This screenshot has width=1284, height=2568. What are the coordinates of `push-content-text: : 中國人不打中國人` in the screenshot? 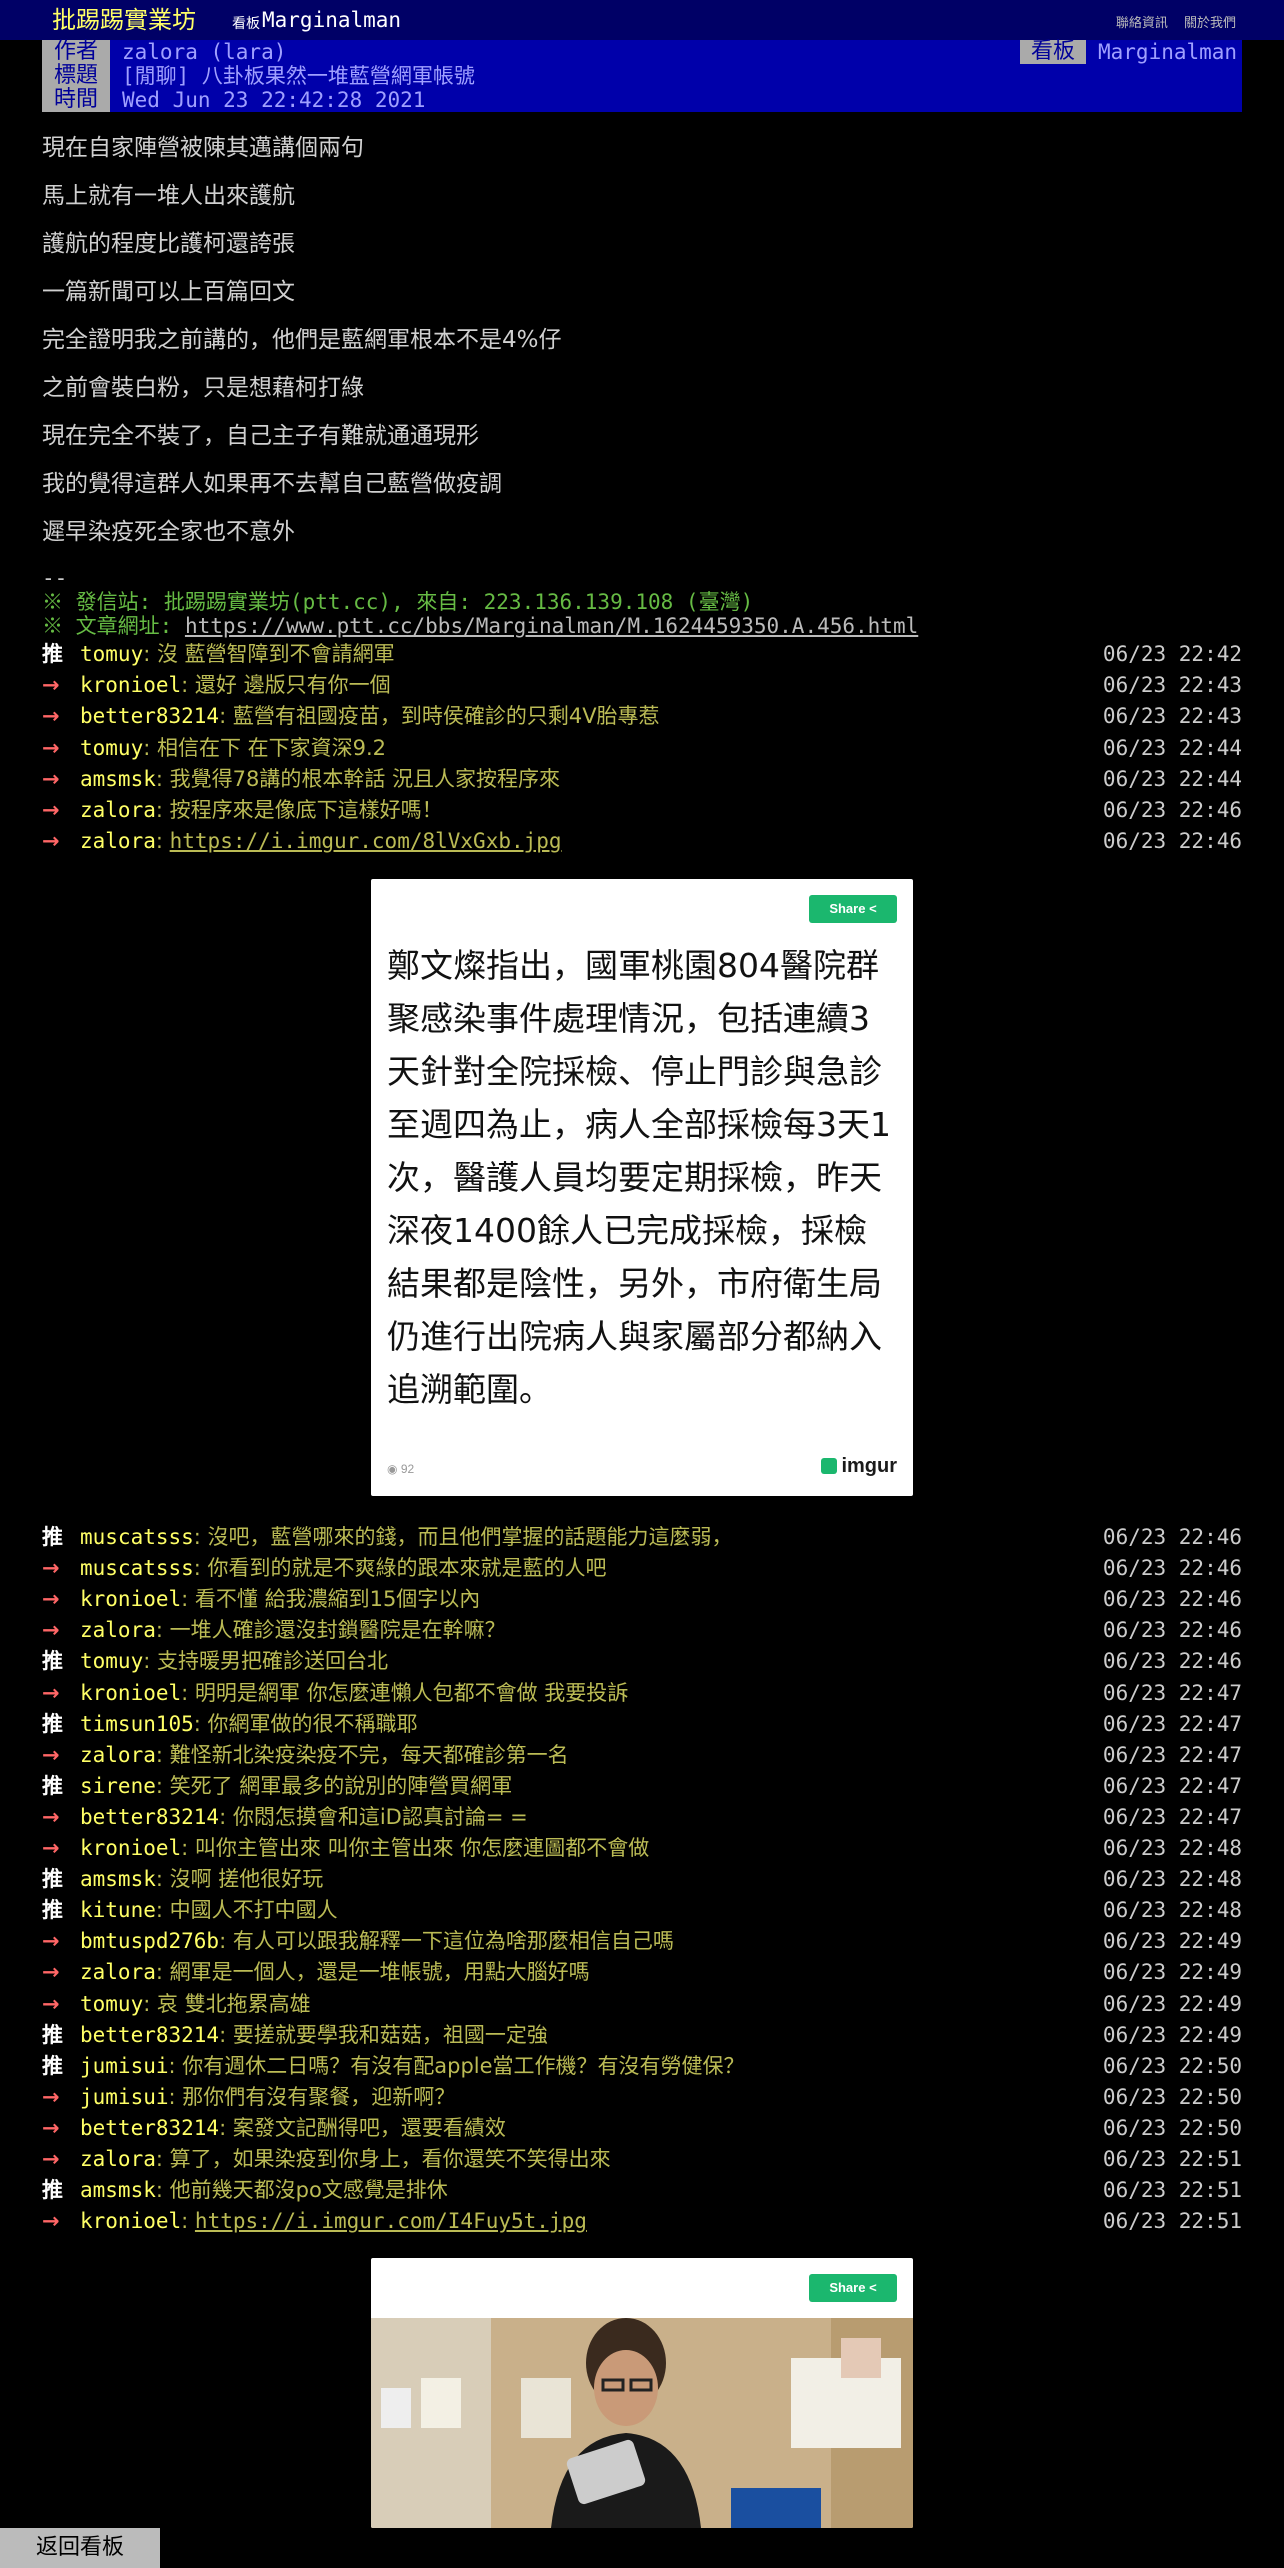 It's located at (246, 1910).